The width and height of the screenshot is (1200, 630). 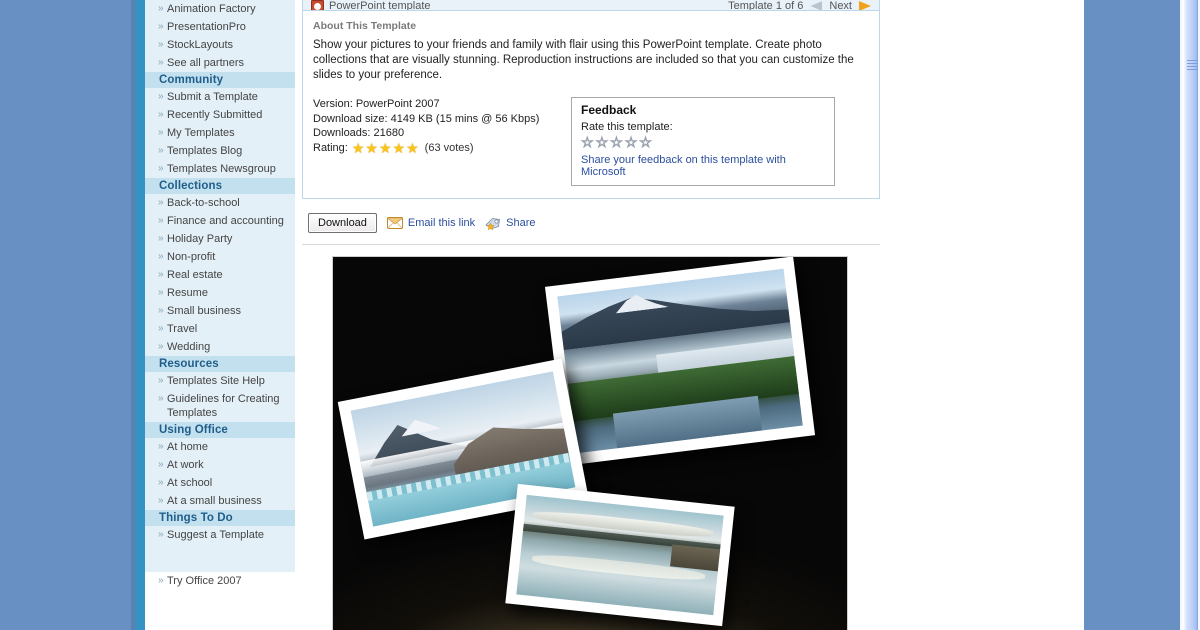 I want to click on sidebar-item: » At home, so click(x=220, y=447).